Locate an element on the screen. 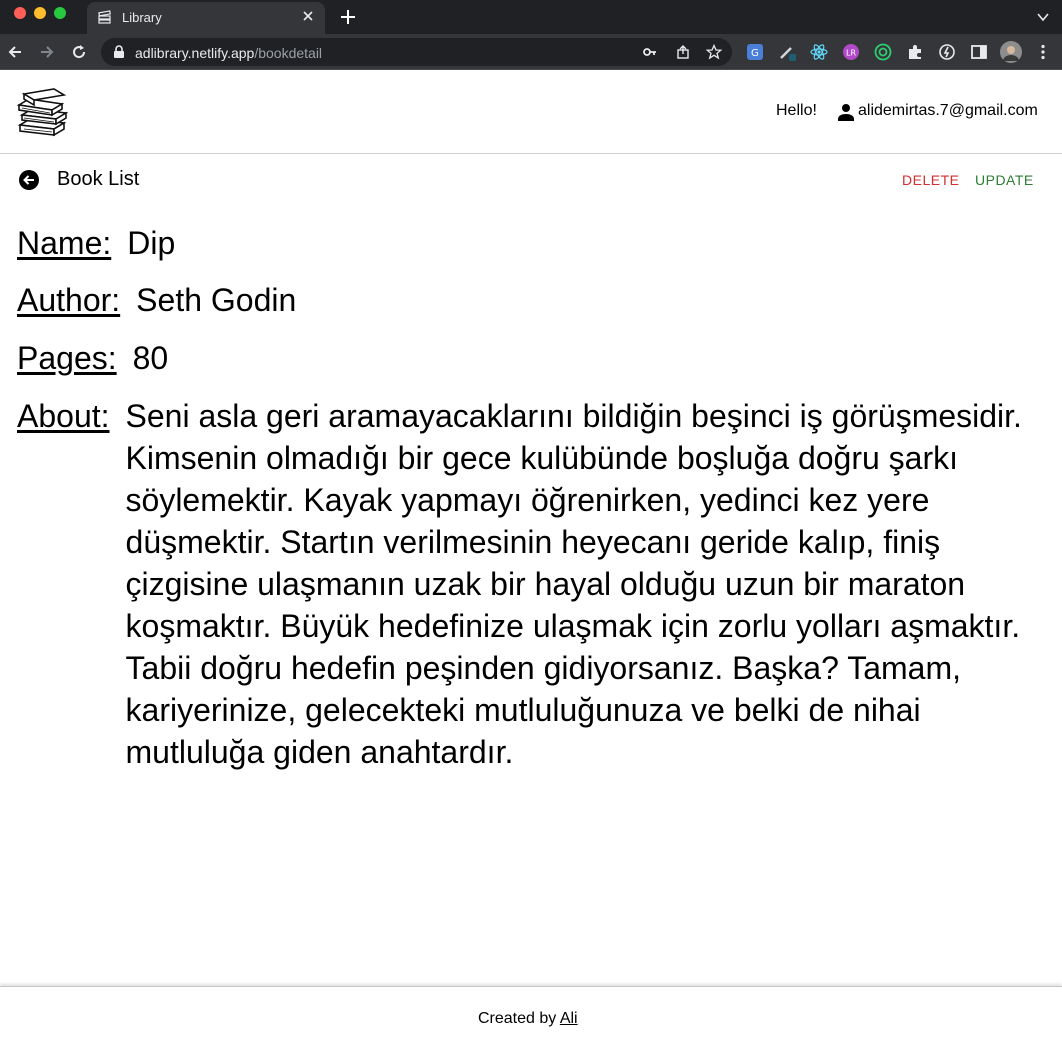 The image size is (1062, 1041). window-minimize-dot is located at coordinates (40, 13).